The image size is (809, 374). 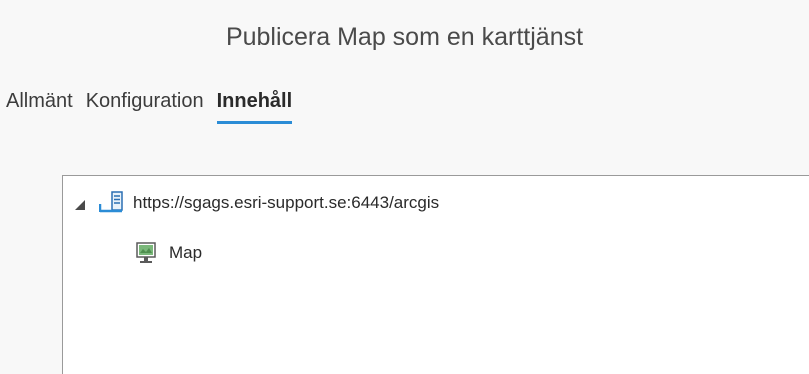 I want to click on tab-allmant: Allmänt, so click(x=43, y=101).